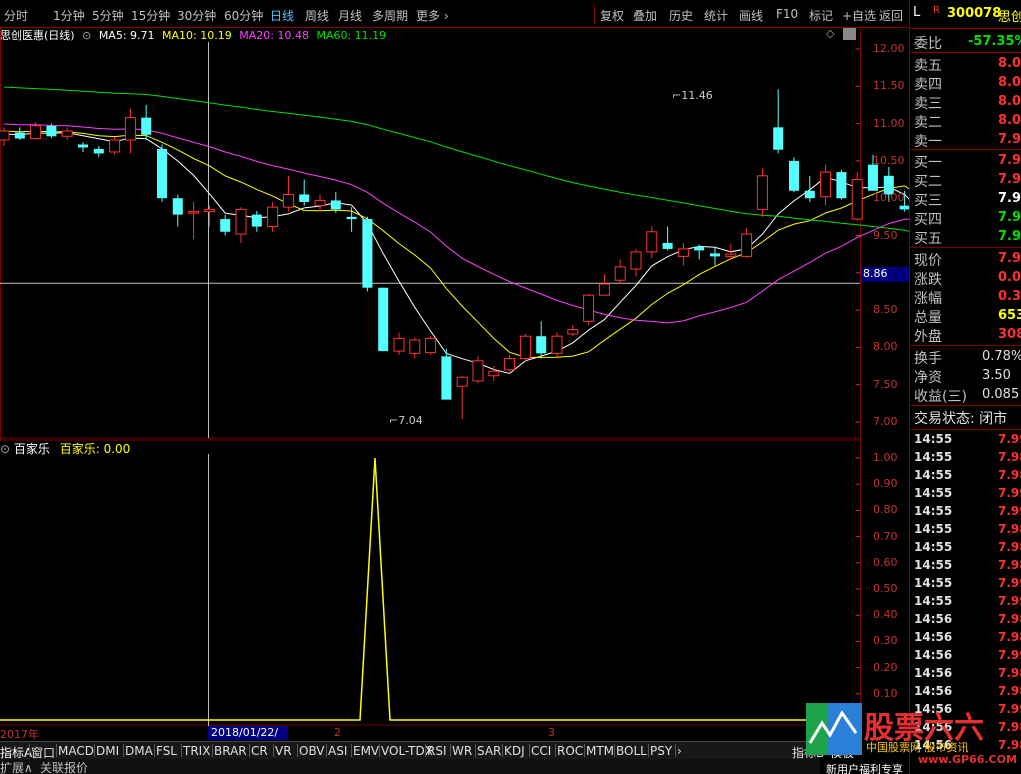 The width and height of the screenshot is (1021, 774). Describe the element at coordinates (259, 751) in the screenshot. I see `indicator-tab-cr: CR` at that location.